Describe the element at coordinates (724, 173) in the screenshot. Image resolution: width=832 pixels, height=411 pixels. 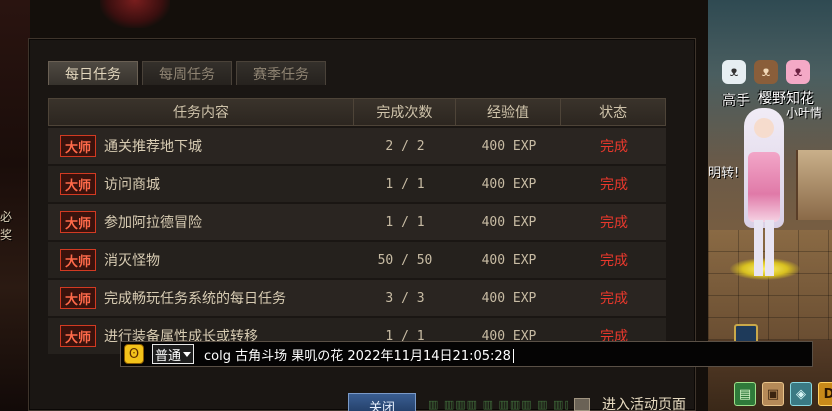
I see `right-side-text: 明转!` at that location.